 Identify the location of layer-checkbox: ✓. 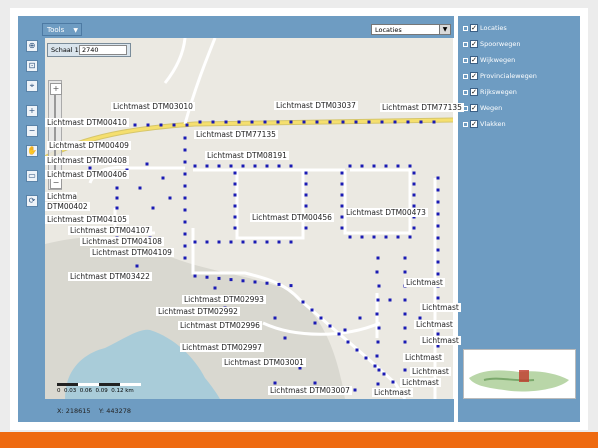
(474, 44).